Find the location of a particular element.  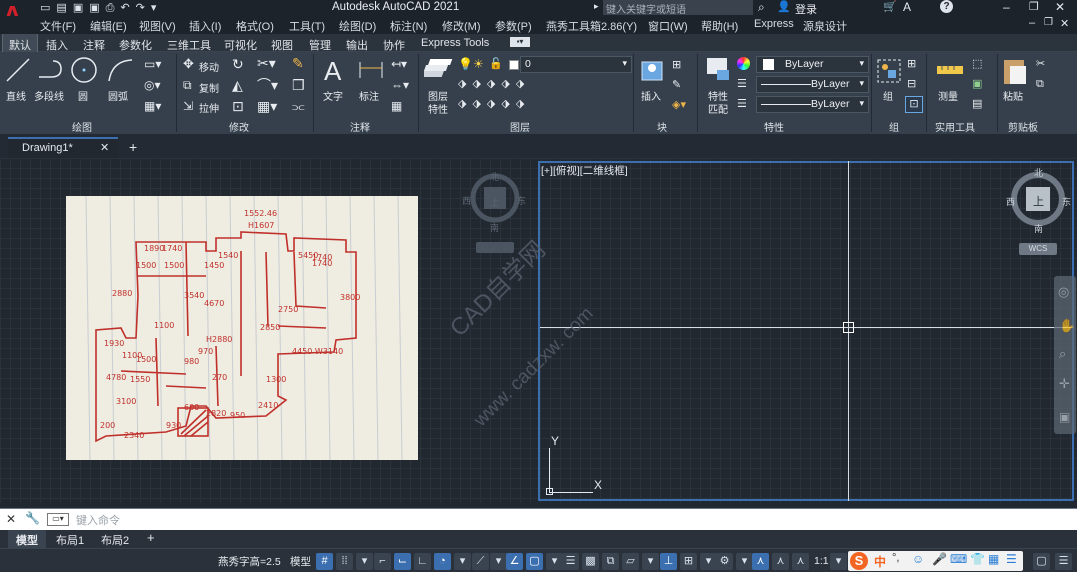

restore-icon: ❐ is located at coordinates (1034, 6).